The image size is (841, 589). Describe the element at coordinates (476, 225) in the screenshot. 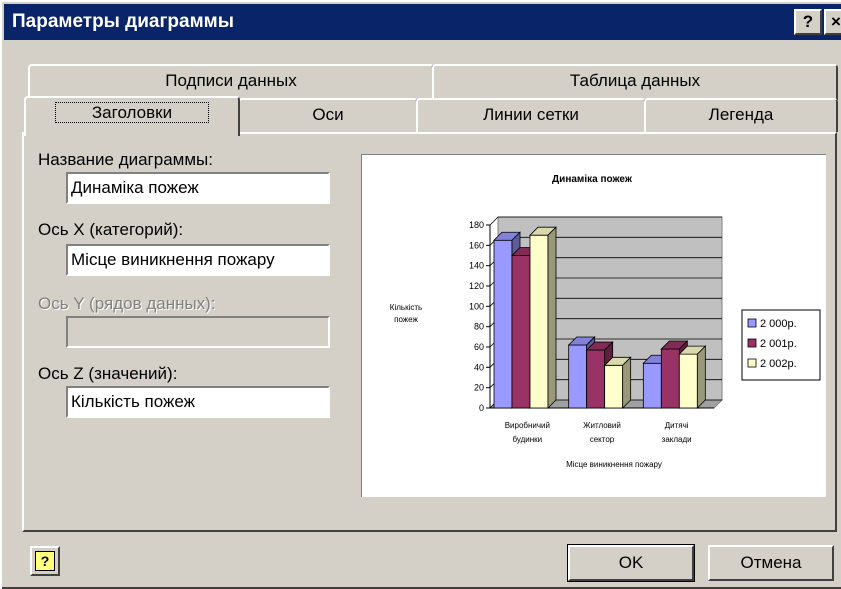

I see `y-tick-label: 180` at that location.